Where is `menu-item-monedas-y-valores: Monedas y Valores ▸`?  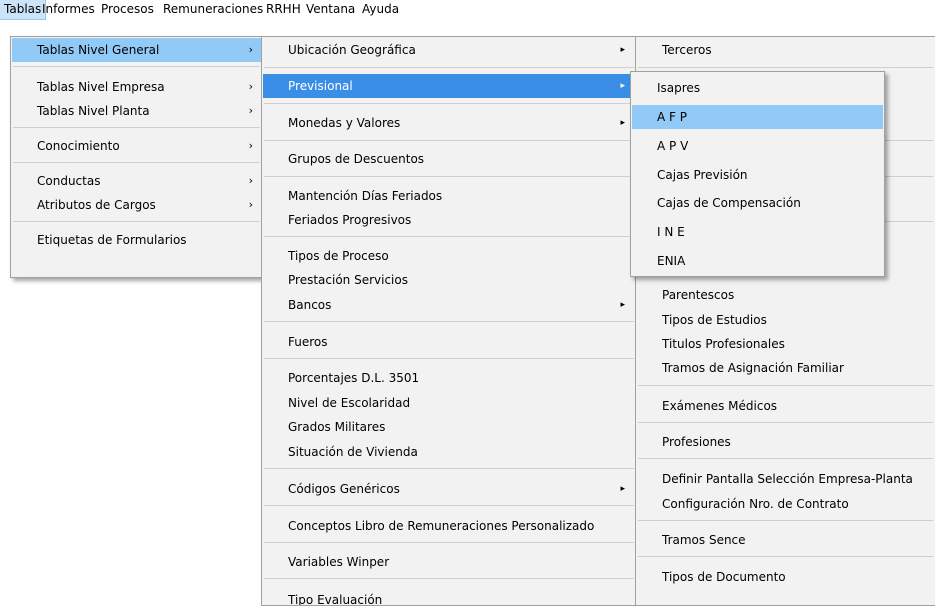
menu-item-monedas-y-valores: Monedas y Valores ▸ is located at coordinates (449, 123).